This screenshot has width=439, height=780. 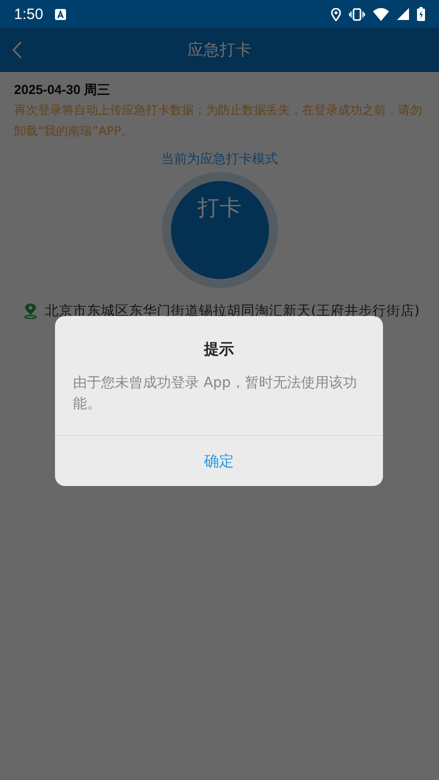 What do you see at coordinates (63, 90) in the screenshot?
I see `date-text: 2025-04-30 周三` at bounding box center [63, 90].